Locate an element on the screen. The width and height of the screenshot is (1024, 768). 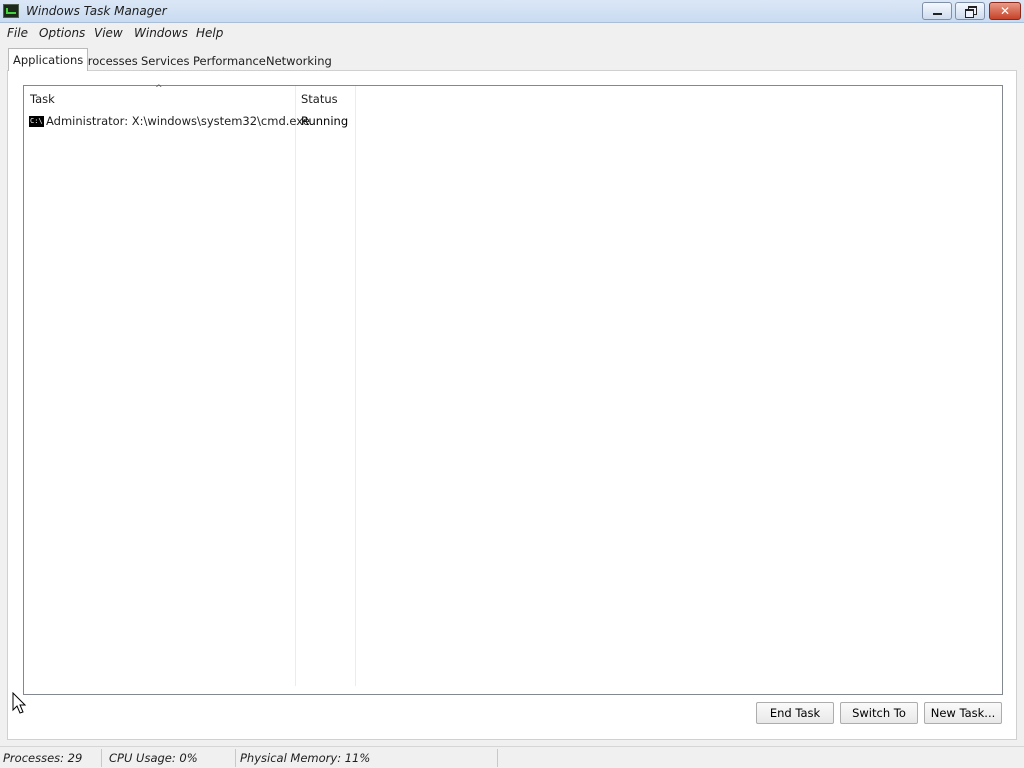
minimize-icon is located at coordinates (937, 14).